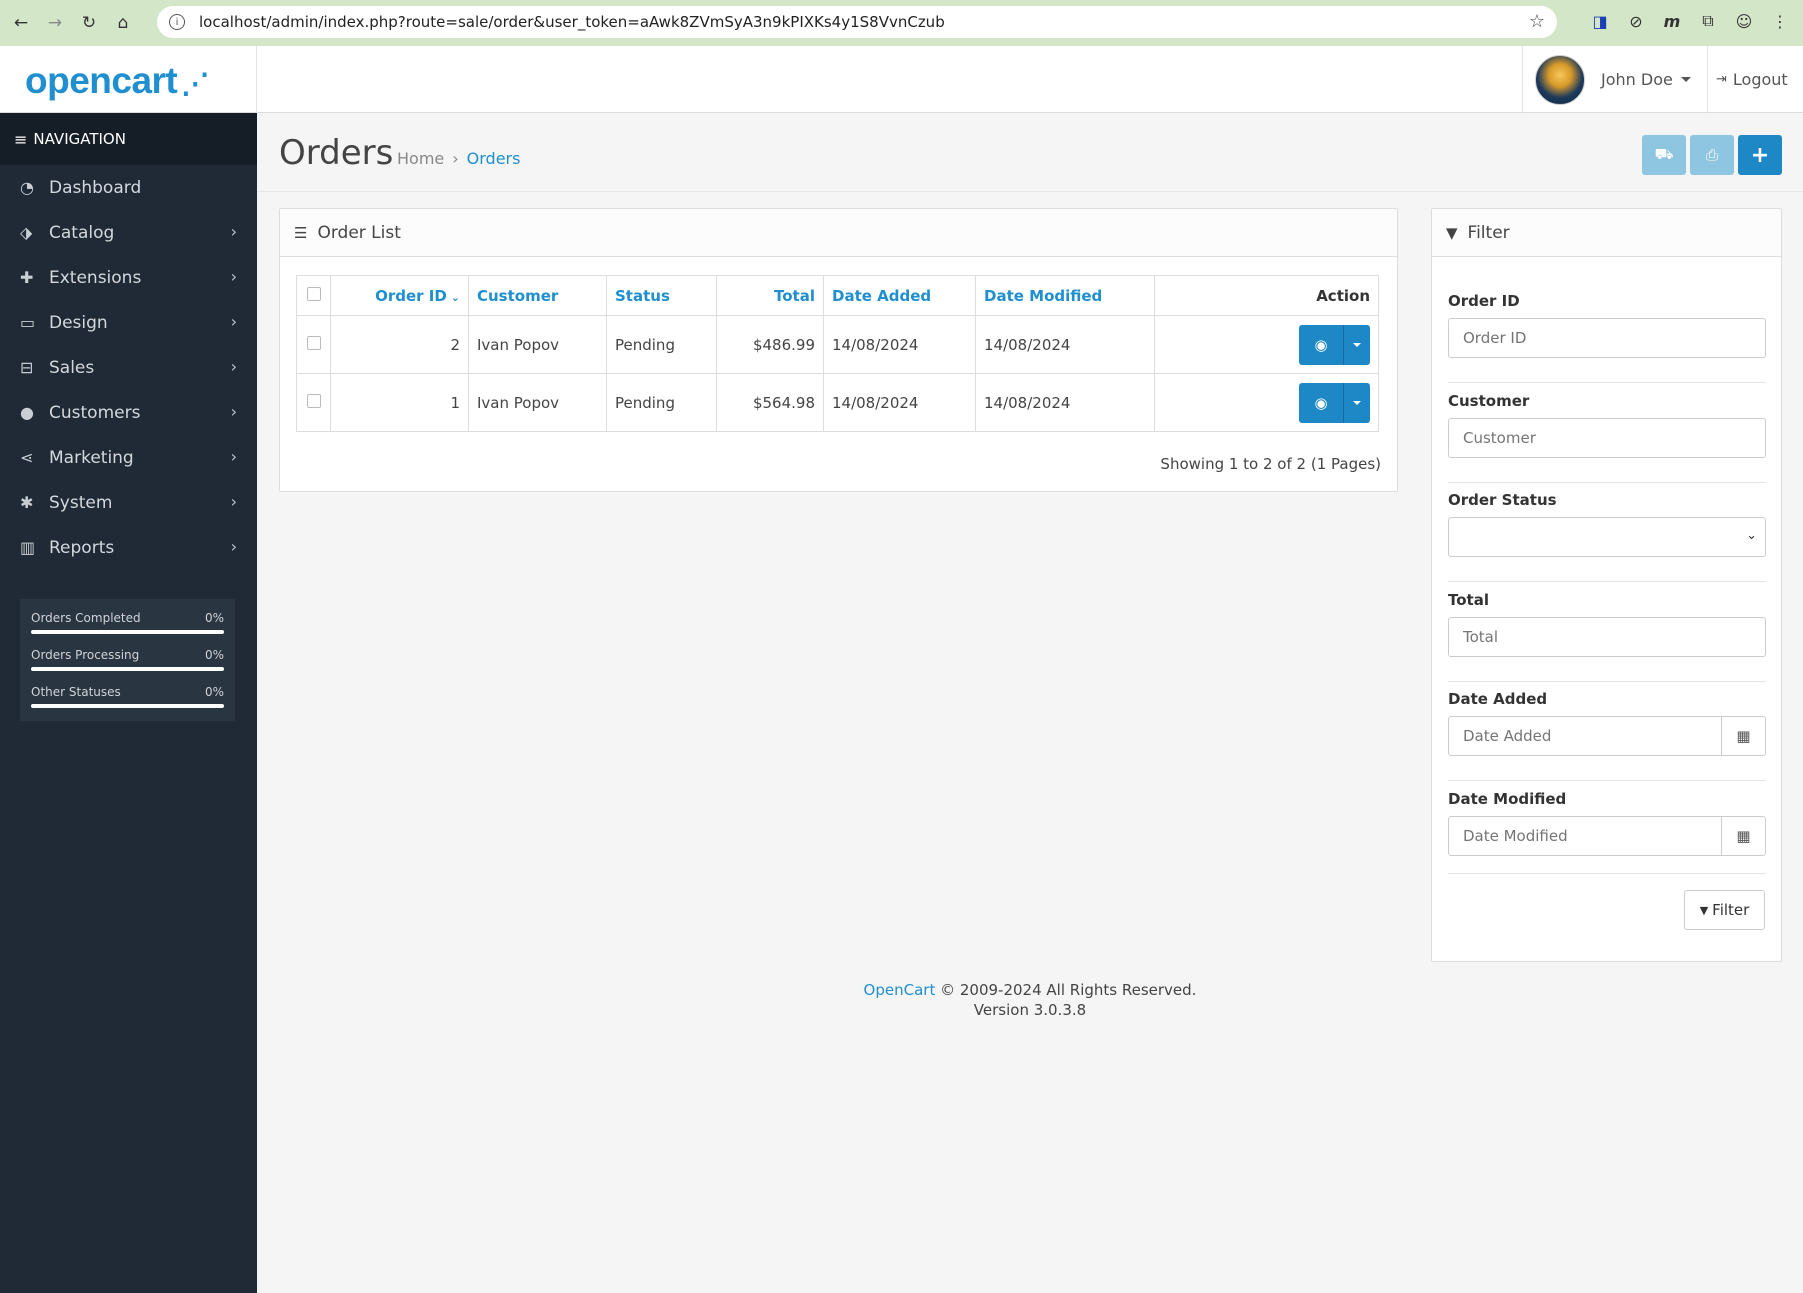 This screenshot has width=1803, height=1293. Describe the element at coordinates (1600, 21) in the screenshot. I see `extension-icon: ◨` at that location.